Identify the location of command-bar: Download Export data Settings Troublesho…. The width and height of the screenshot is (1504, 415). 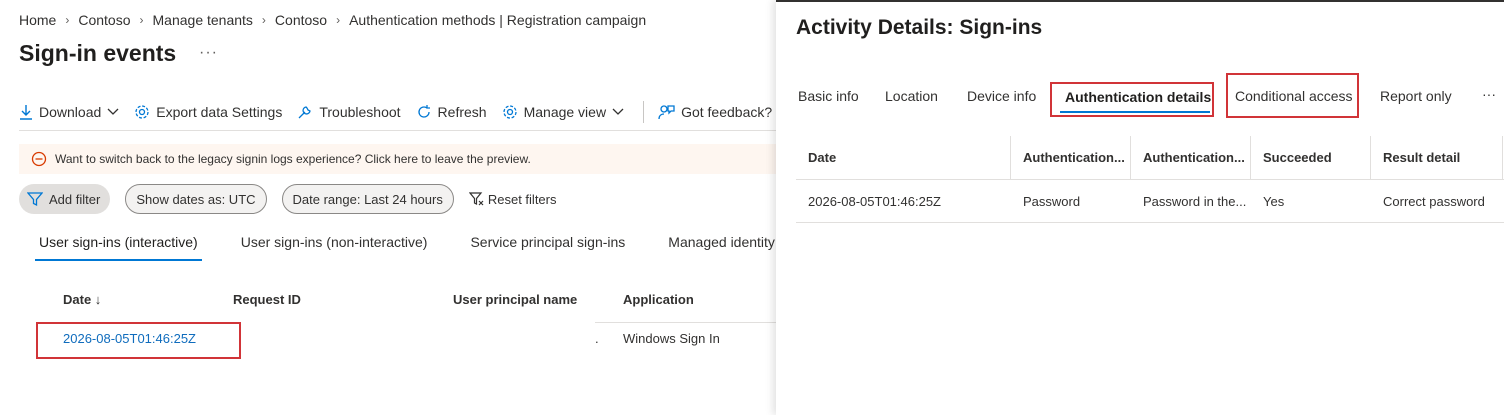
(397, 112).